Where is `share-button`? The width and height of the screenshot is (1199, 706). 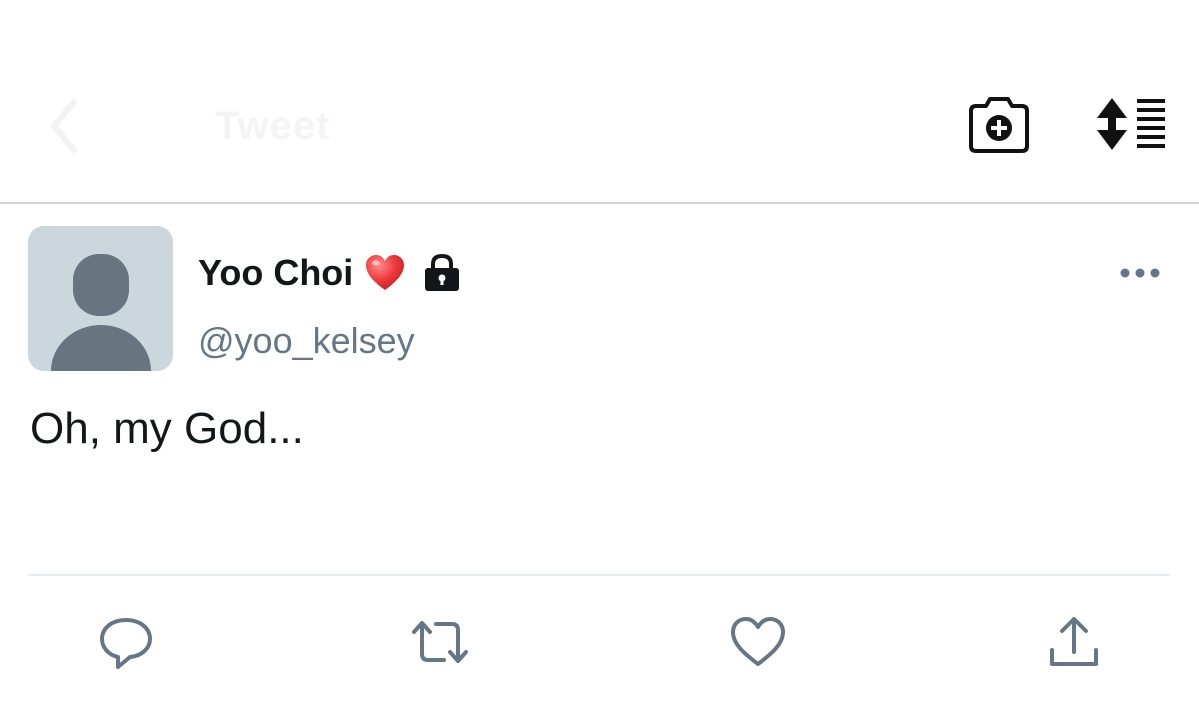
share-button is located at coordinates (1074, 642).